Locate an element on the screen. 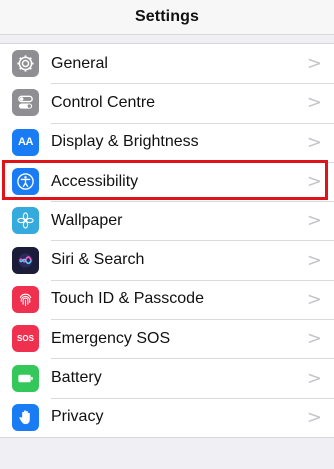 This screenshot has height=469, width=334. fingerprint-icon is located at coordinates (25, 299).